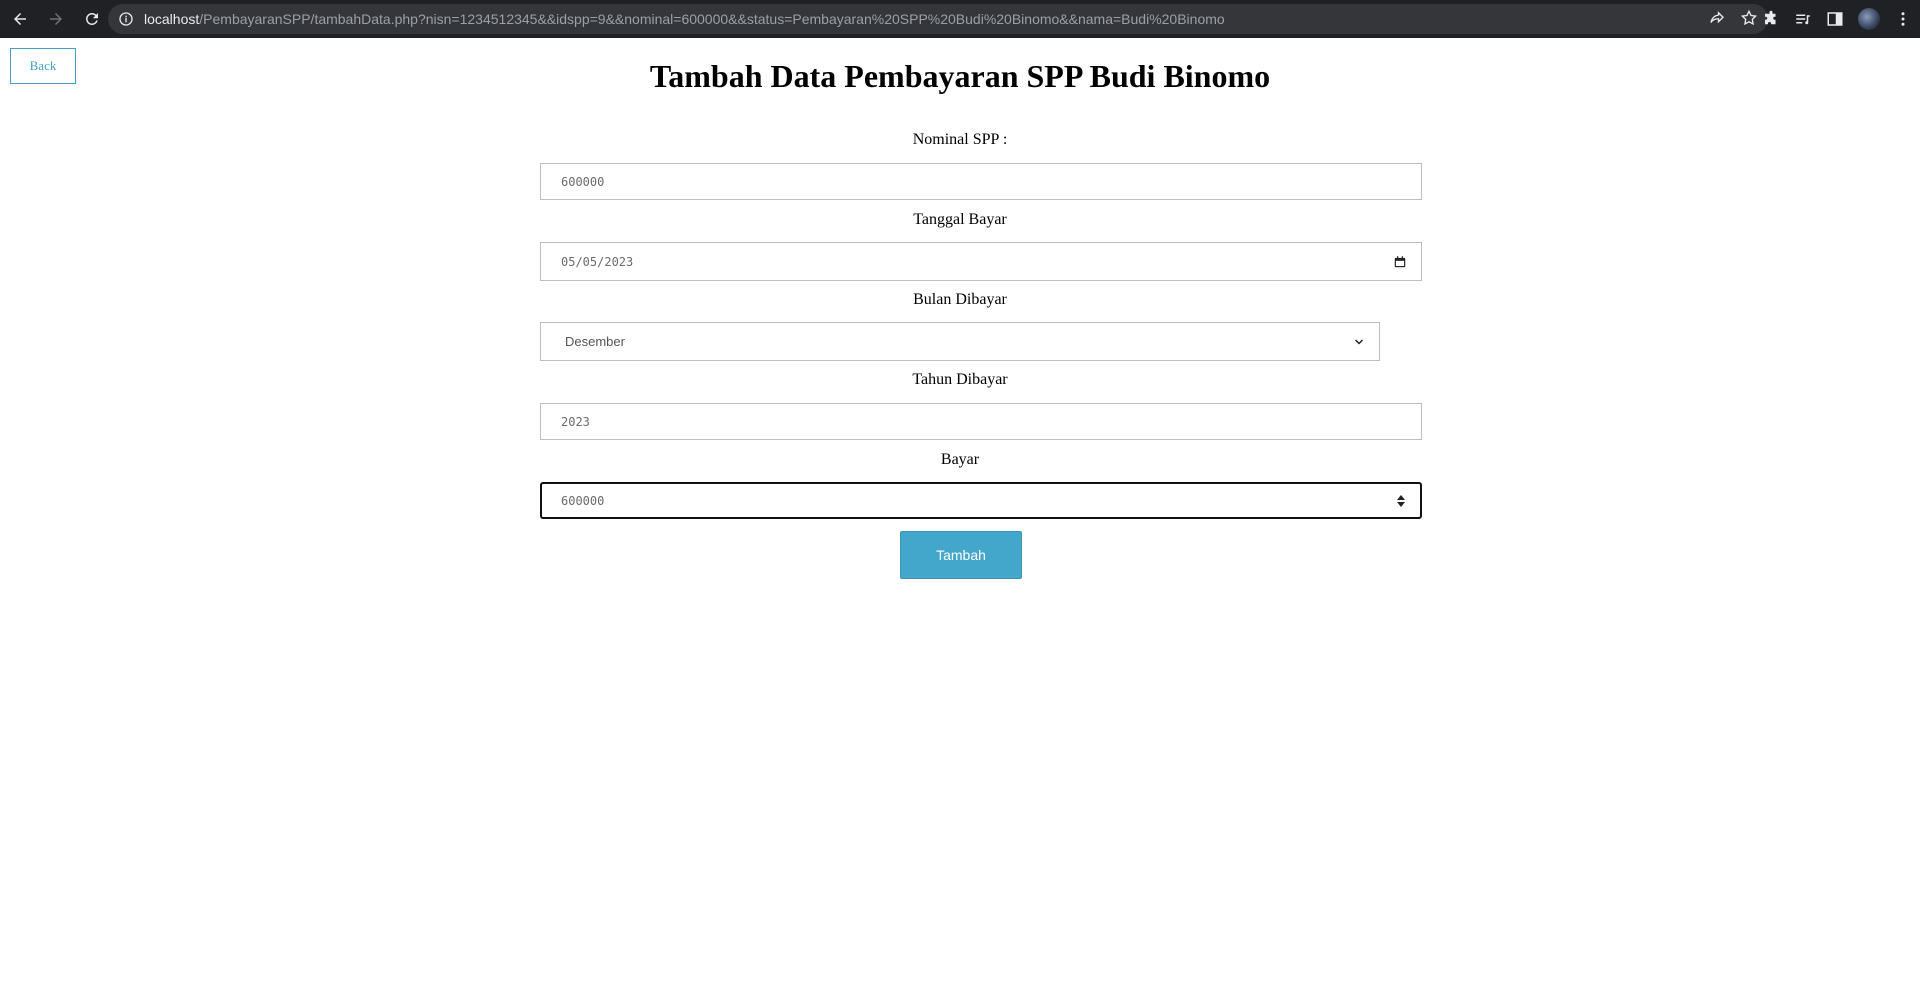 This screenshot has height=1005, width=1920. What do you see at coordinates (960, 341) in the screenshot?
I see `bulan-select: Desember` at bounding box center [960, 341].